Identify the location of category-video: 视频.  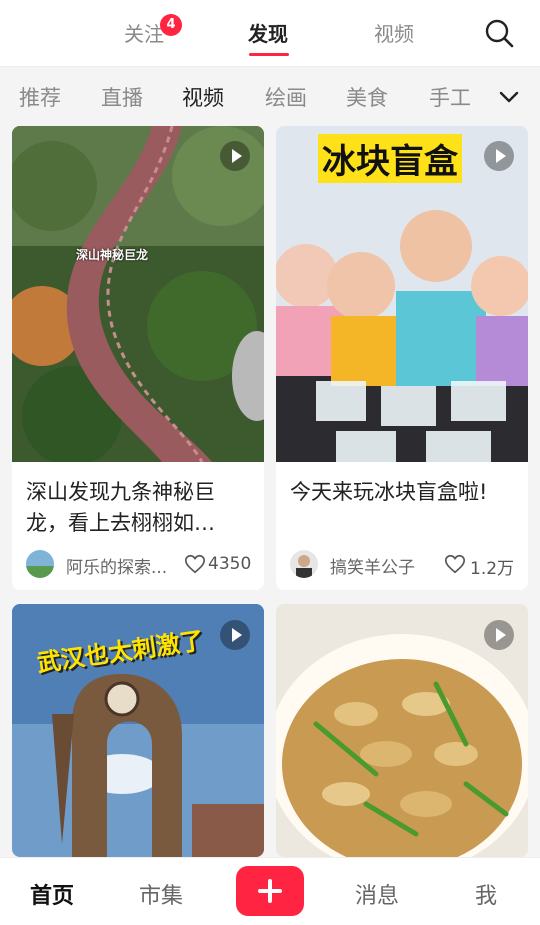
(203, 97).